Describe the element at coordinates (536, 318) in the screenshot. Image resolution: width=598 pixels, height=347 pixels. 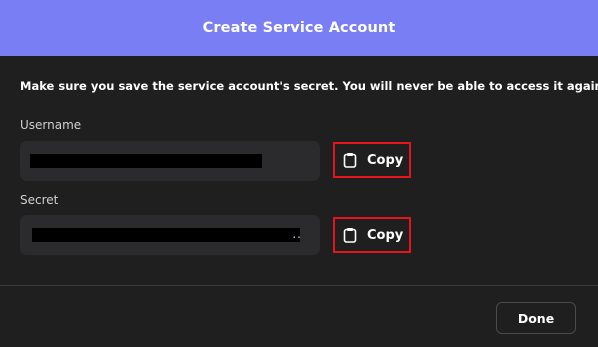
I see `done-button: Done` at that location.